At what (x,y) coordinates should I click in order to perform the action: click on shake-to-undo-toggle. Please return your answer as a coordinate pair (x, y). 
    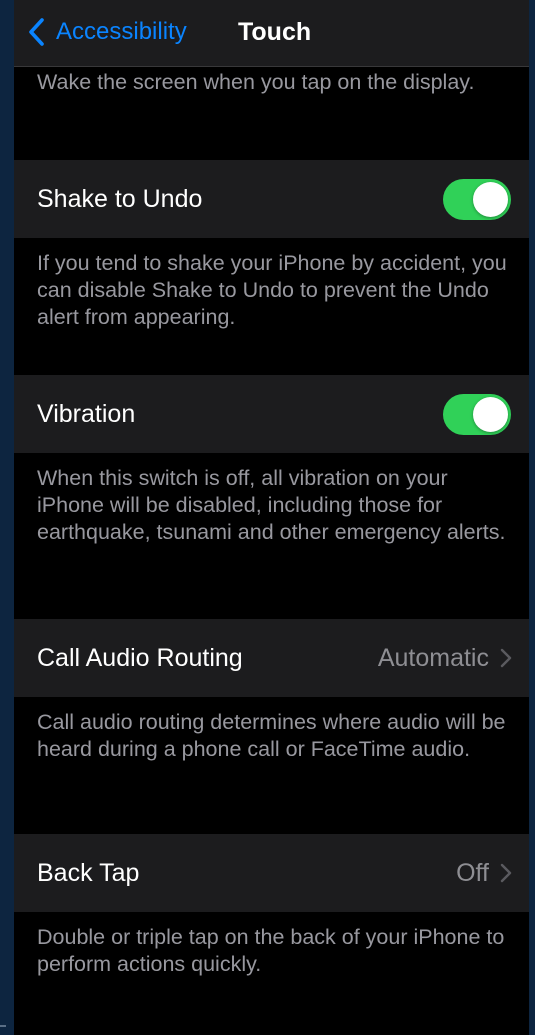
    Looking at the image, I should click on (477, 199).